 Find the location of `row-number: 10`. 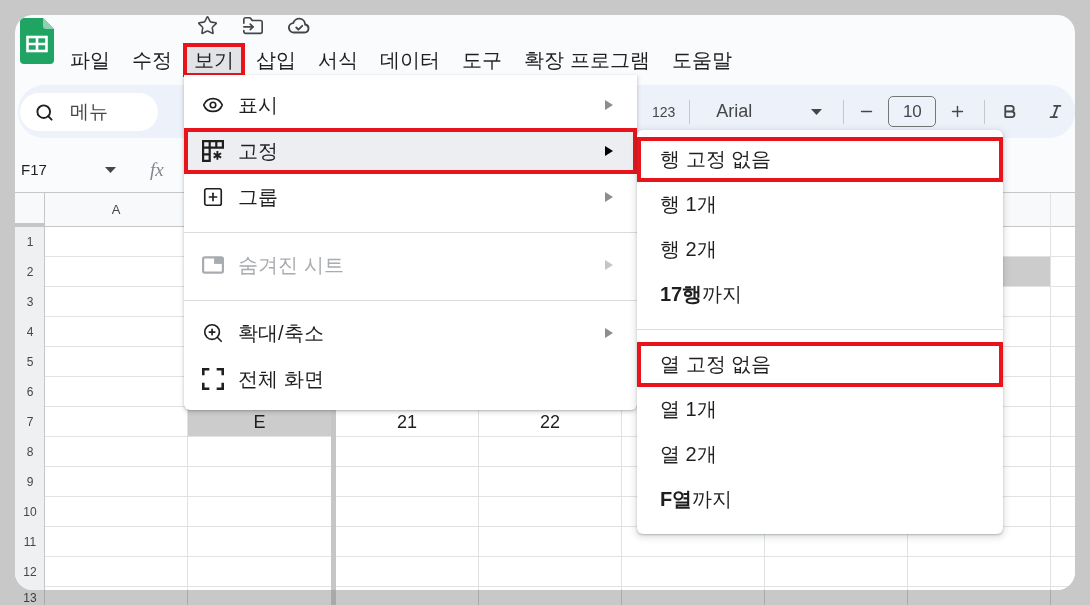

row-number: 10 is located at coordinates (30, 512).